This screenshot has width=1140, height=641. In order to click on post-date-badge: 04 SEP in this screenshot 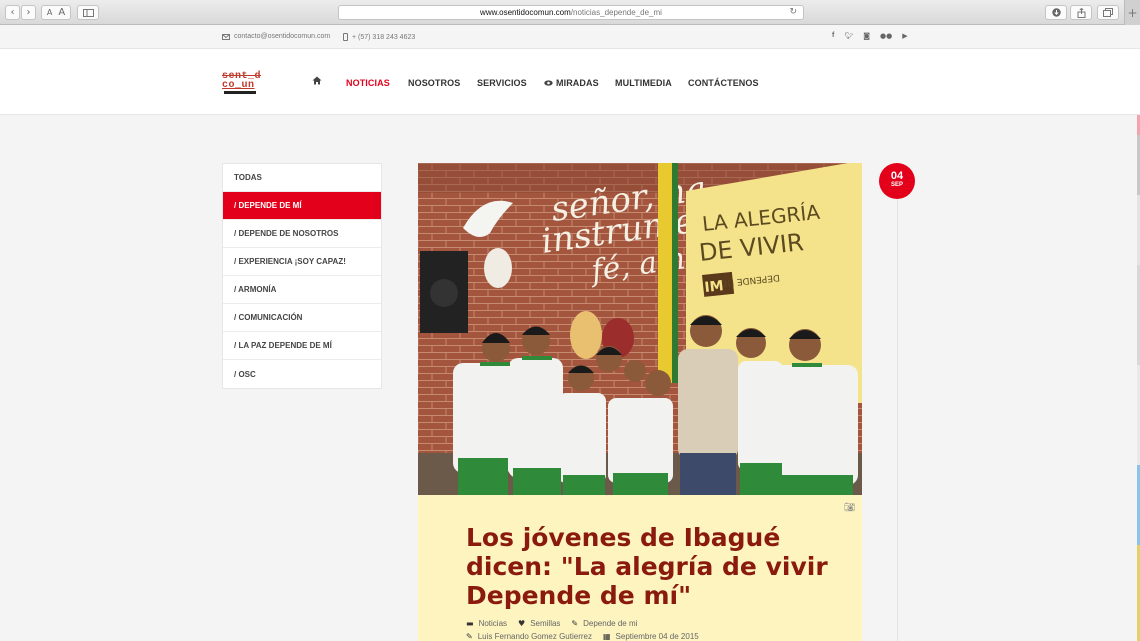, I will do `click(897, 181)`.